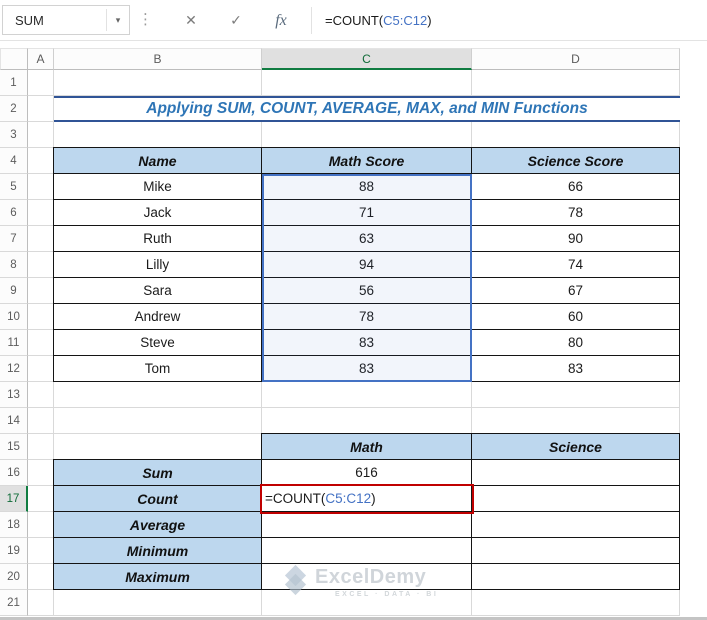 The image size is (707, 620). Describe the element at coordinates (367, 187) in the screenshot. I see `cell-C5: 88` at that location.